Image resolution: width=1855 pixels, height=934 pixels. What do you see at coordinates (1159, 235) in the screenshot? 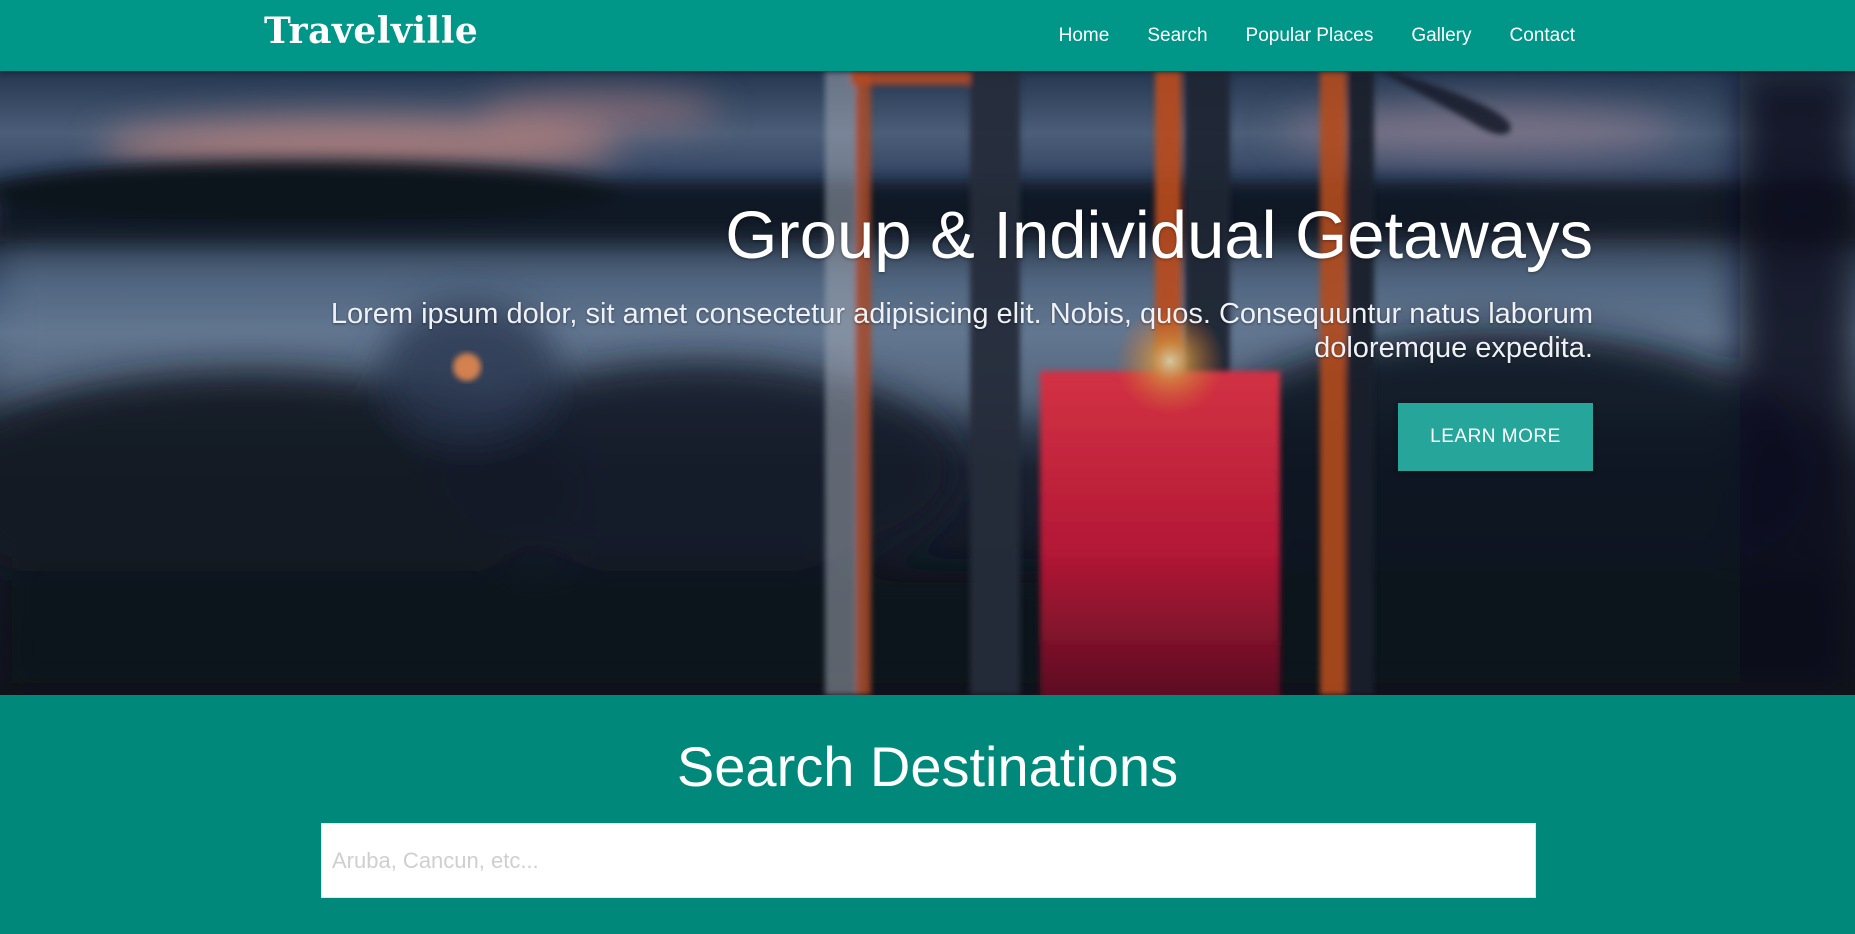
I see `hero-title: Group & Individual Getaways` at bounding box center [1159, 235].